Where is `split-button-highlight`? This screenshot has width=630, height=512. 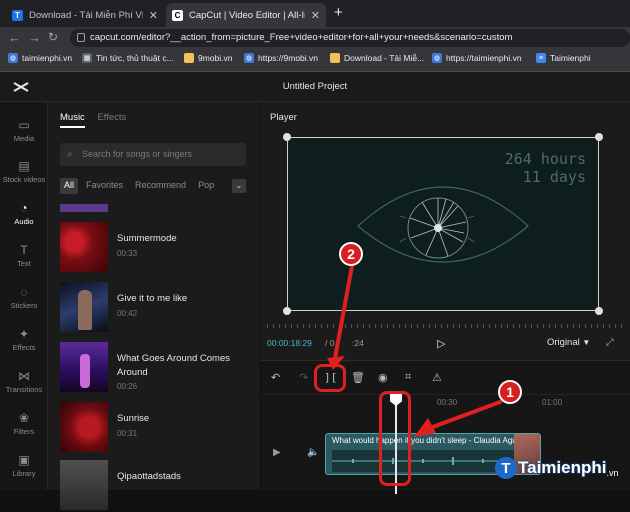 split-button-highlight is located at coordinates (330, 378).